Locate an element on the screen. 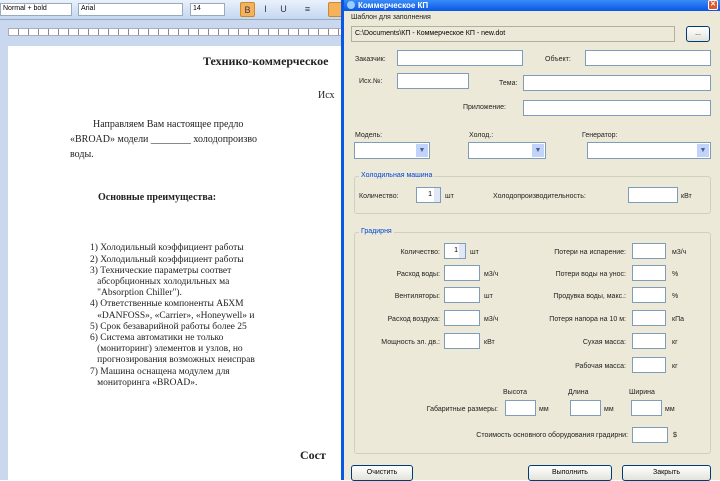 Image resolution: width=720 pixels, height=481 pixels. chiller-qty-spinner: 1 is located at coordinates (428, 195).